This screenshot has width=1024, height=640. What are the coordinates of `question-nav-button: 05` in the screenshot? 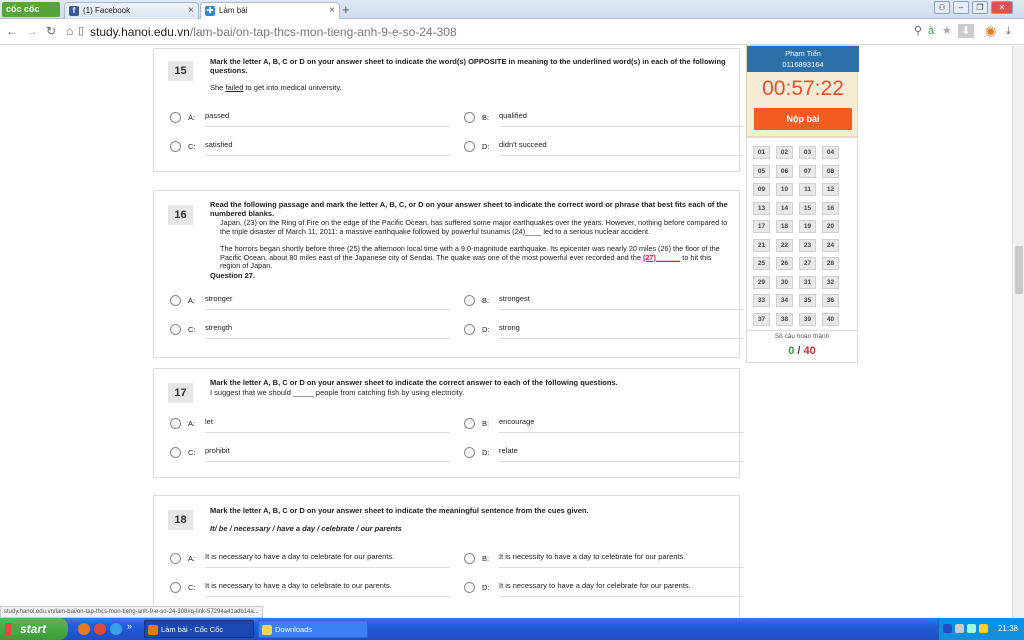 It's located at (761, 171).